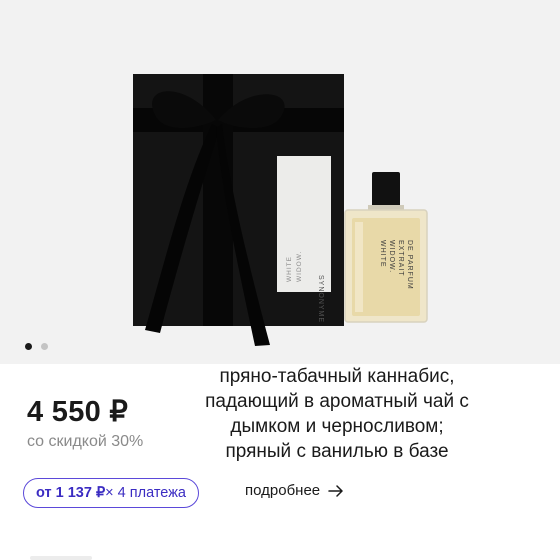 The height and width of the screenshot is (560, 560). Describe the element at coordinates (289, 269) in the screenshot. I see `box-label-line1: WHITE` at that location.